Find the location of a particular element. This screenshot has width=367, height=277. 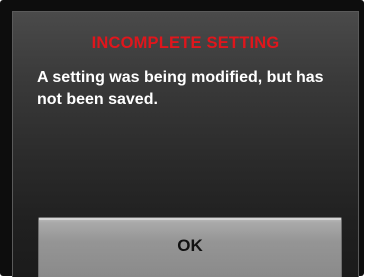

ok-button-label: OK is located at coordinates (190, 245).